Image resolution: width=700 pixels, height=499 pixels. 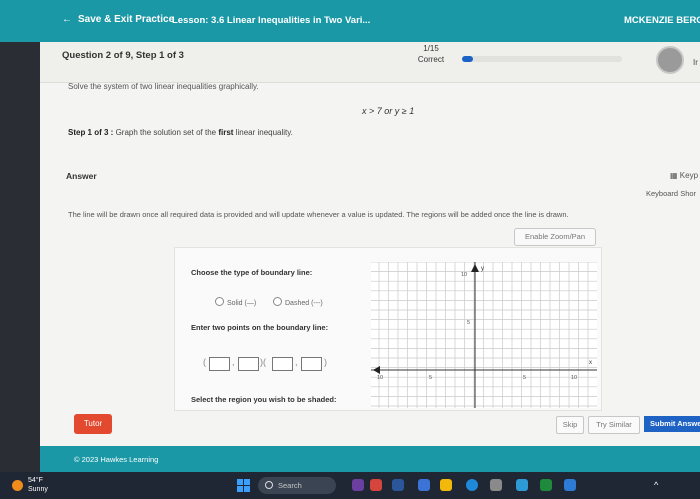 I want to click on tick-label-x-10: 10, so click(x=574, y=378).